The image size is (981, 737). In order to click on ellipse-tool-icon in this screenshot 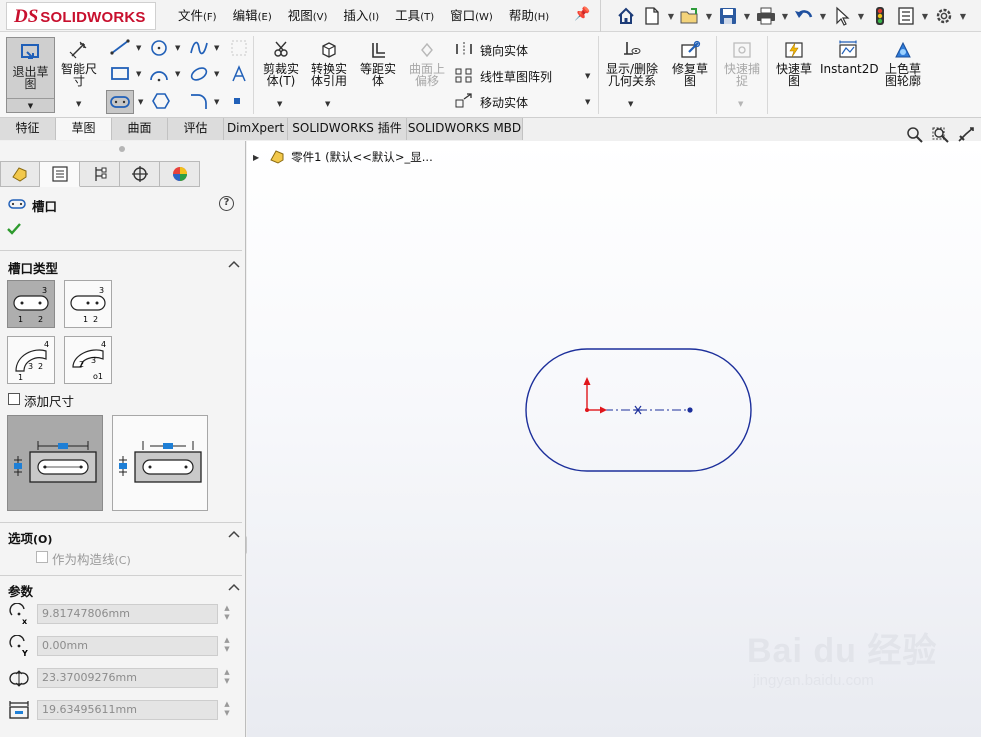, I will do `click(199, 75)`.